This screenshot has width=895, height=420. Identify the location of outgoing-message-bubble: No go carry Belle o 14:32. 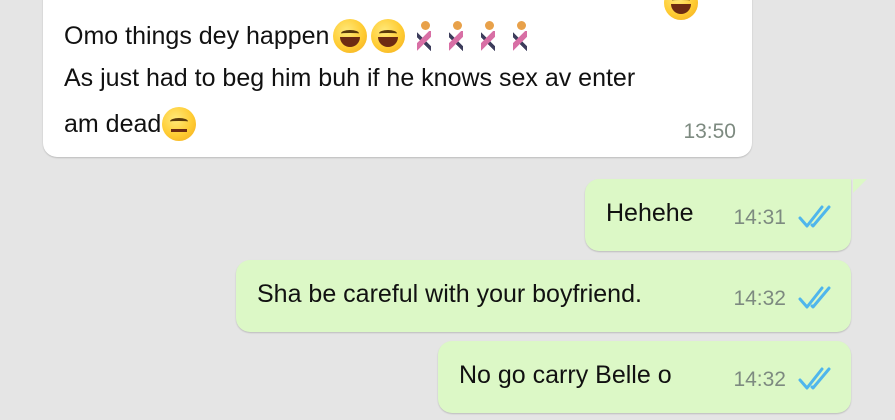
(644, 377).